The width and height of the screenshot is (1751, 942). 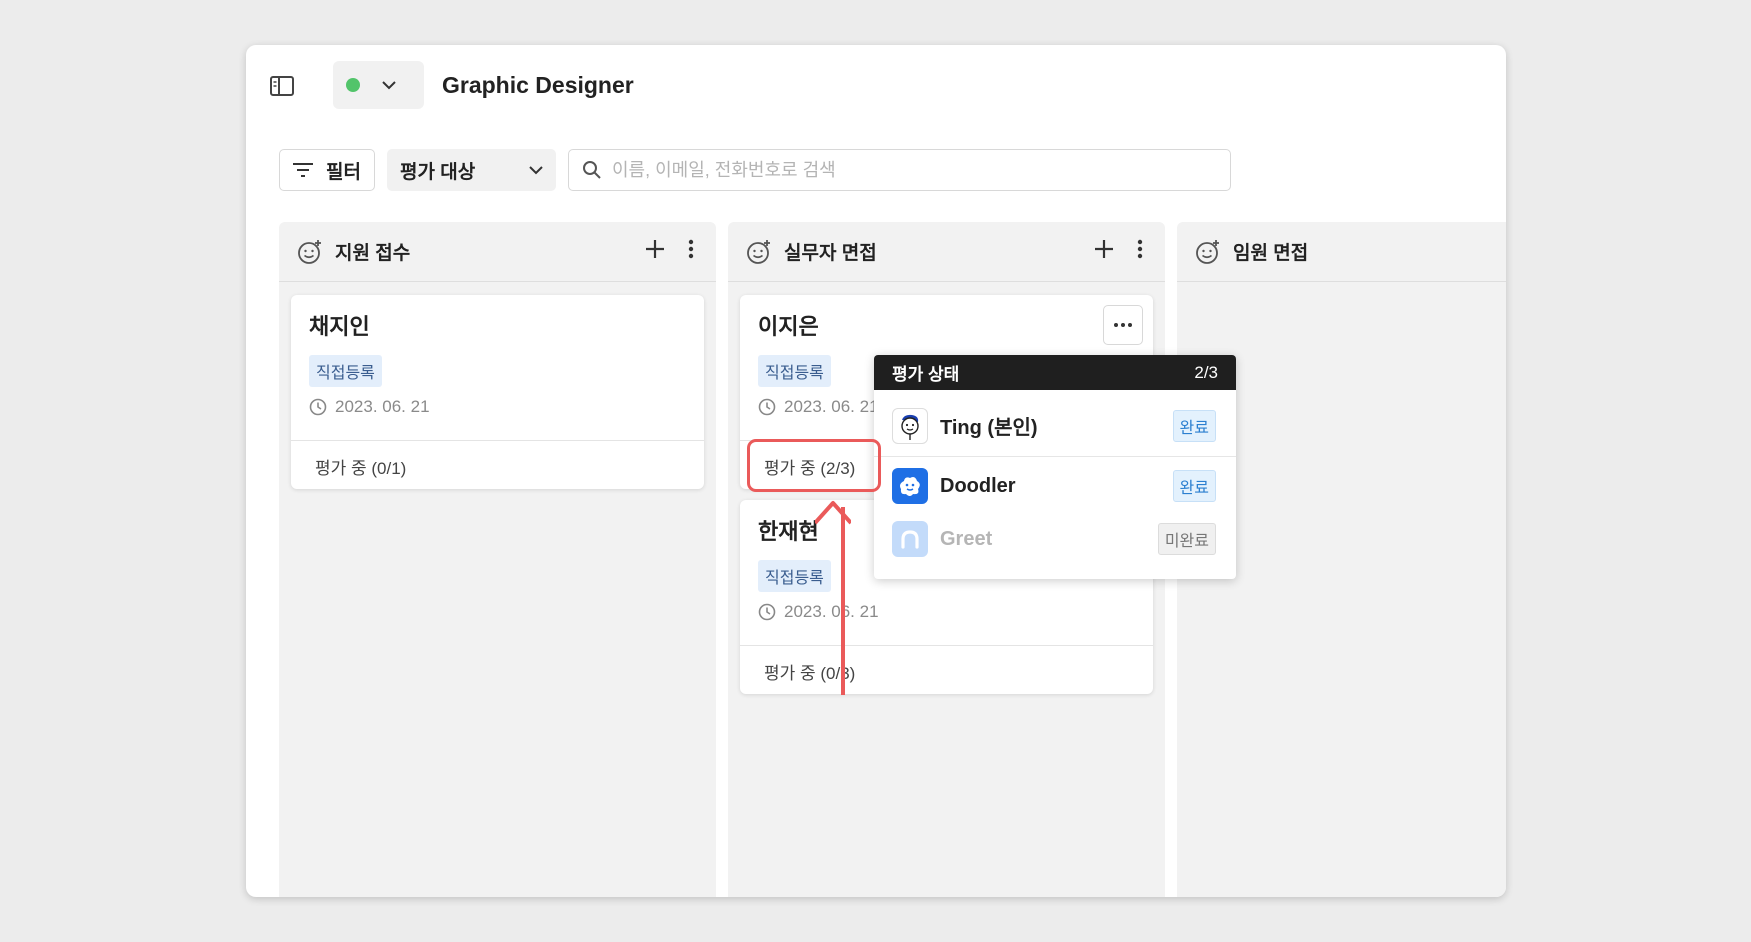 I want to click on doodler-avatar-icon, so click(x=910, y=486).